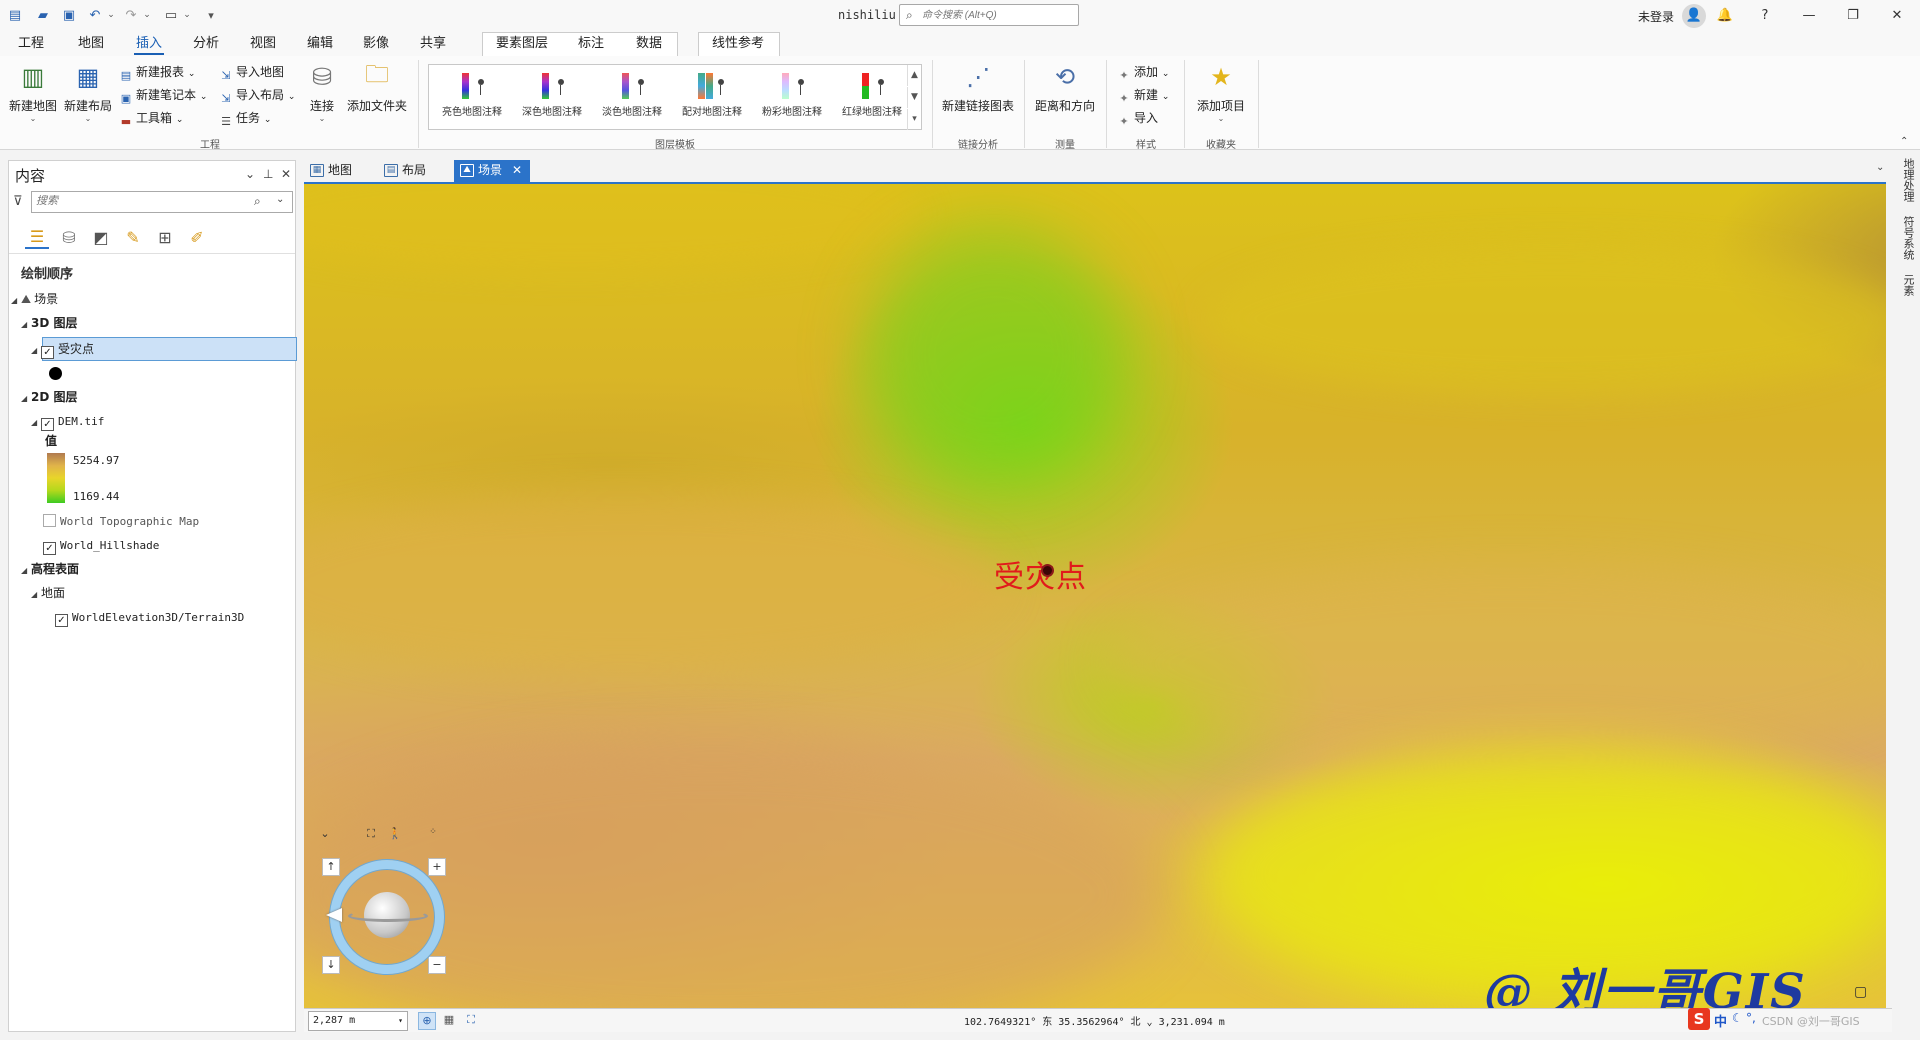 The image size is (1920, 1040). What do you see at coordinates (268, 174) in the screenshot?
I see `pin-icon: ⊥` at bounding box center [268, 174].